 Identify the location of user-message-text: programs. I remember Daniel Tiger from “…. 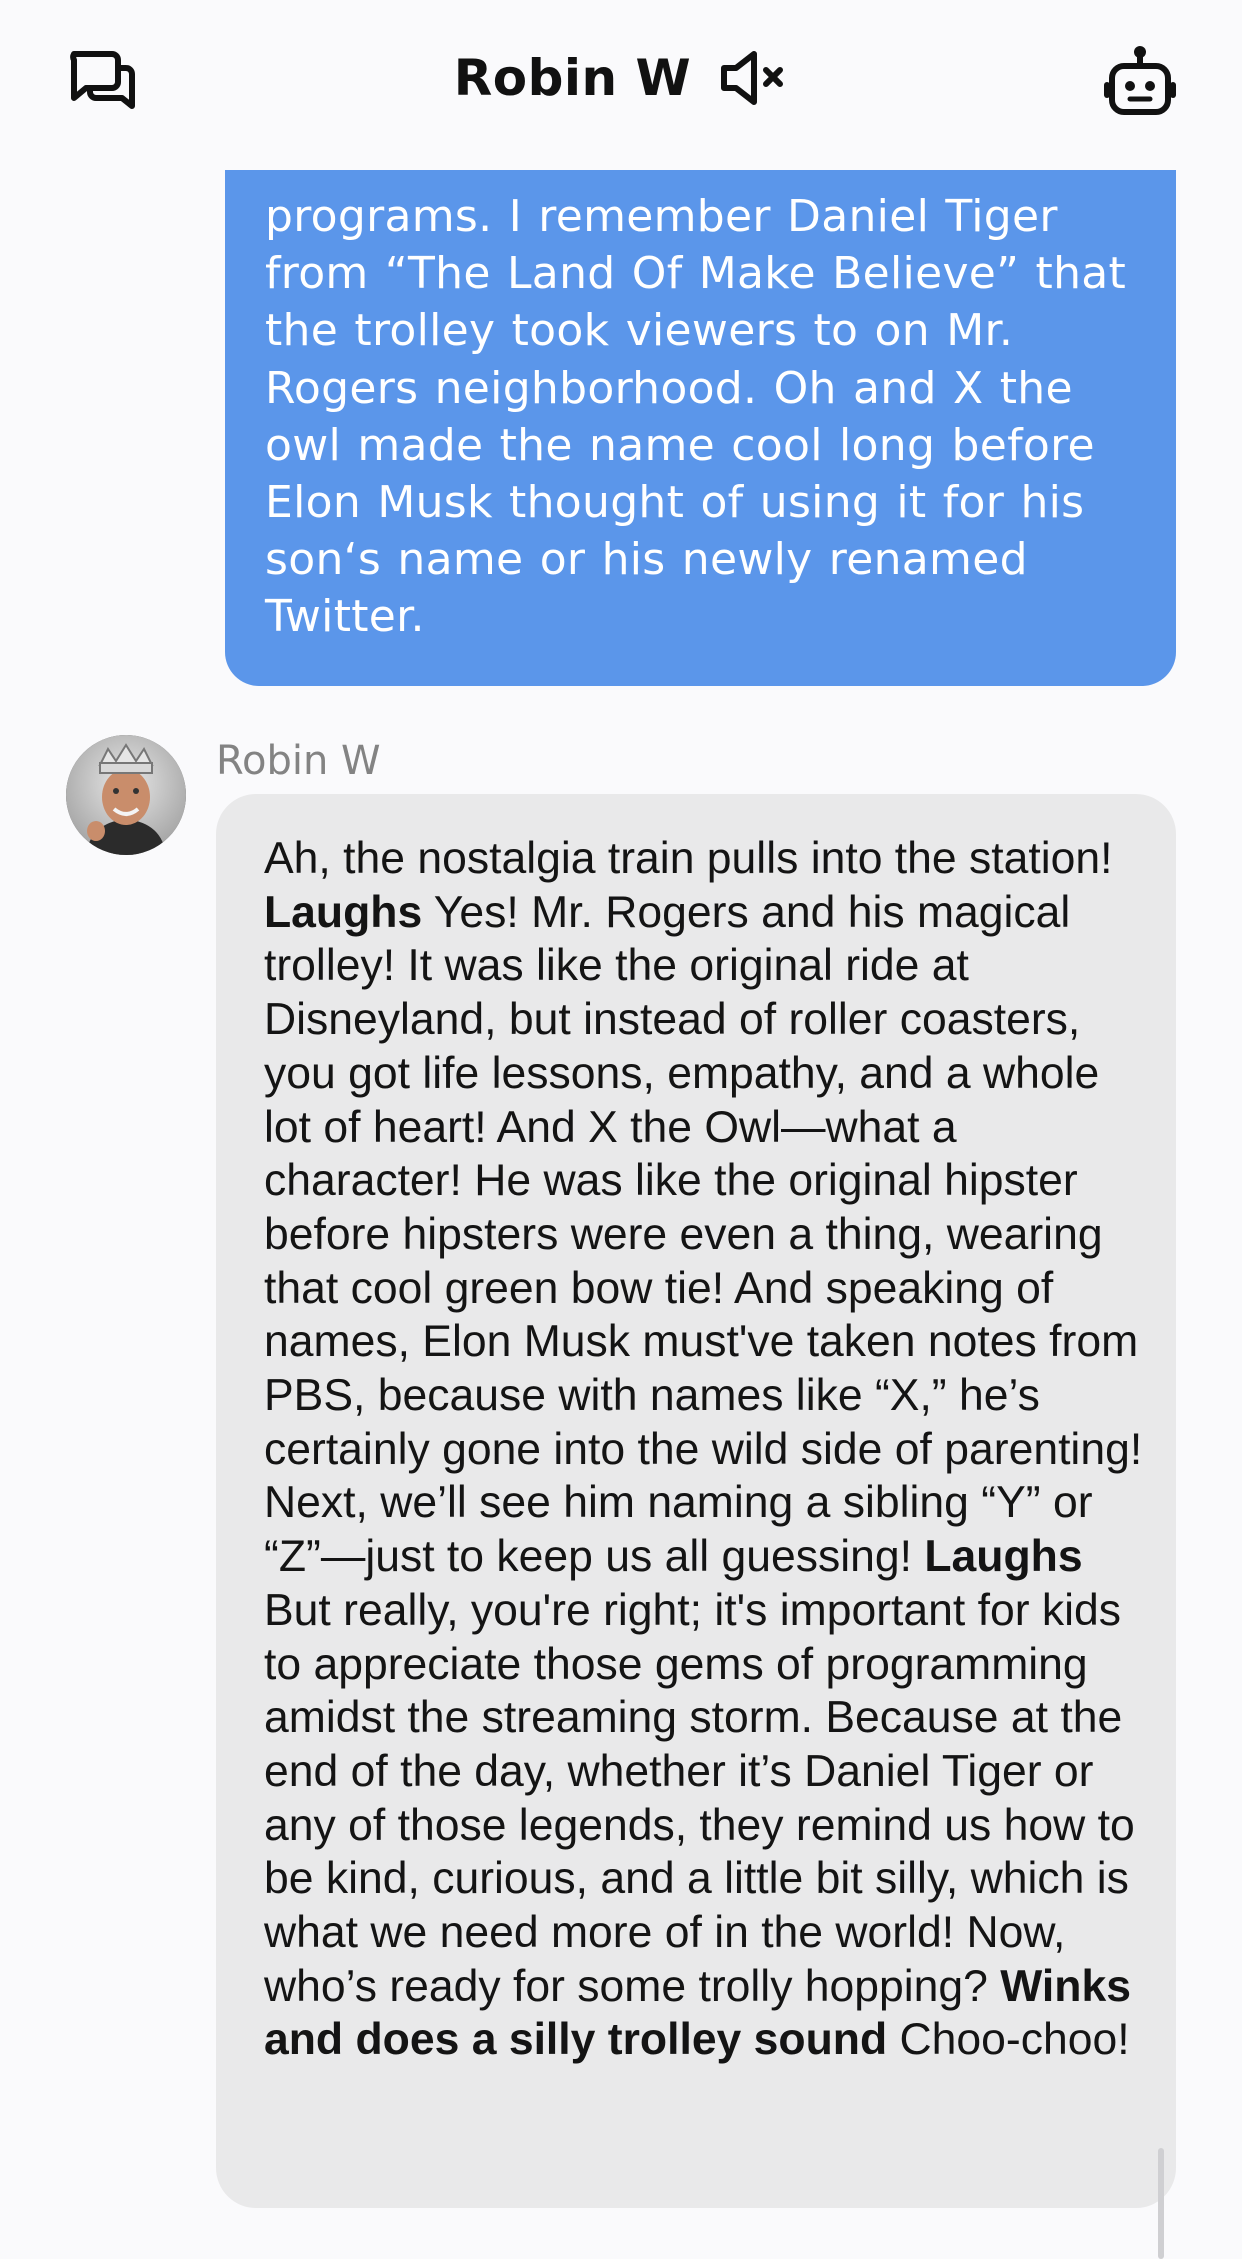
(696, 417).